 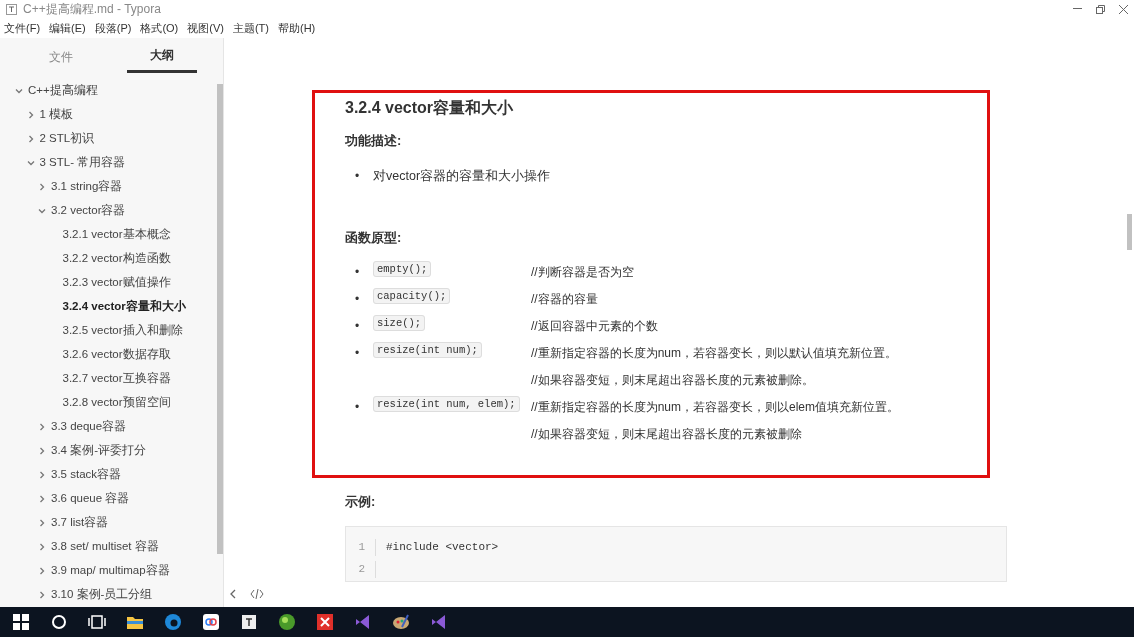 What do you see at coordinates (412, 296) in the screenshot?
I see `inline-code: capacity();` at bounding box center [412, 296].